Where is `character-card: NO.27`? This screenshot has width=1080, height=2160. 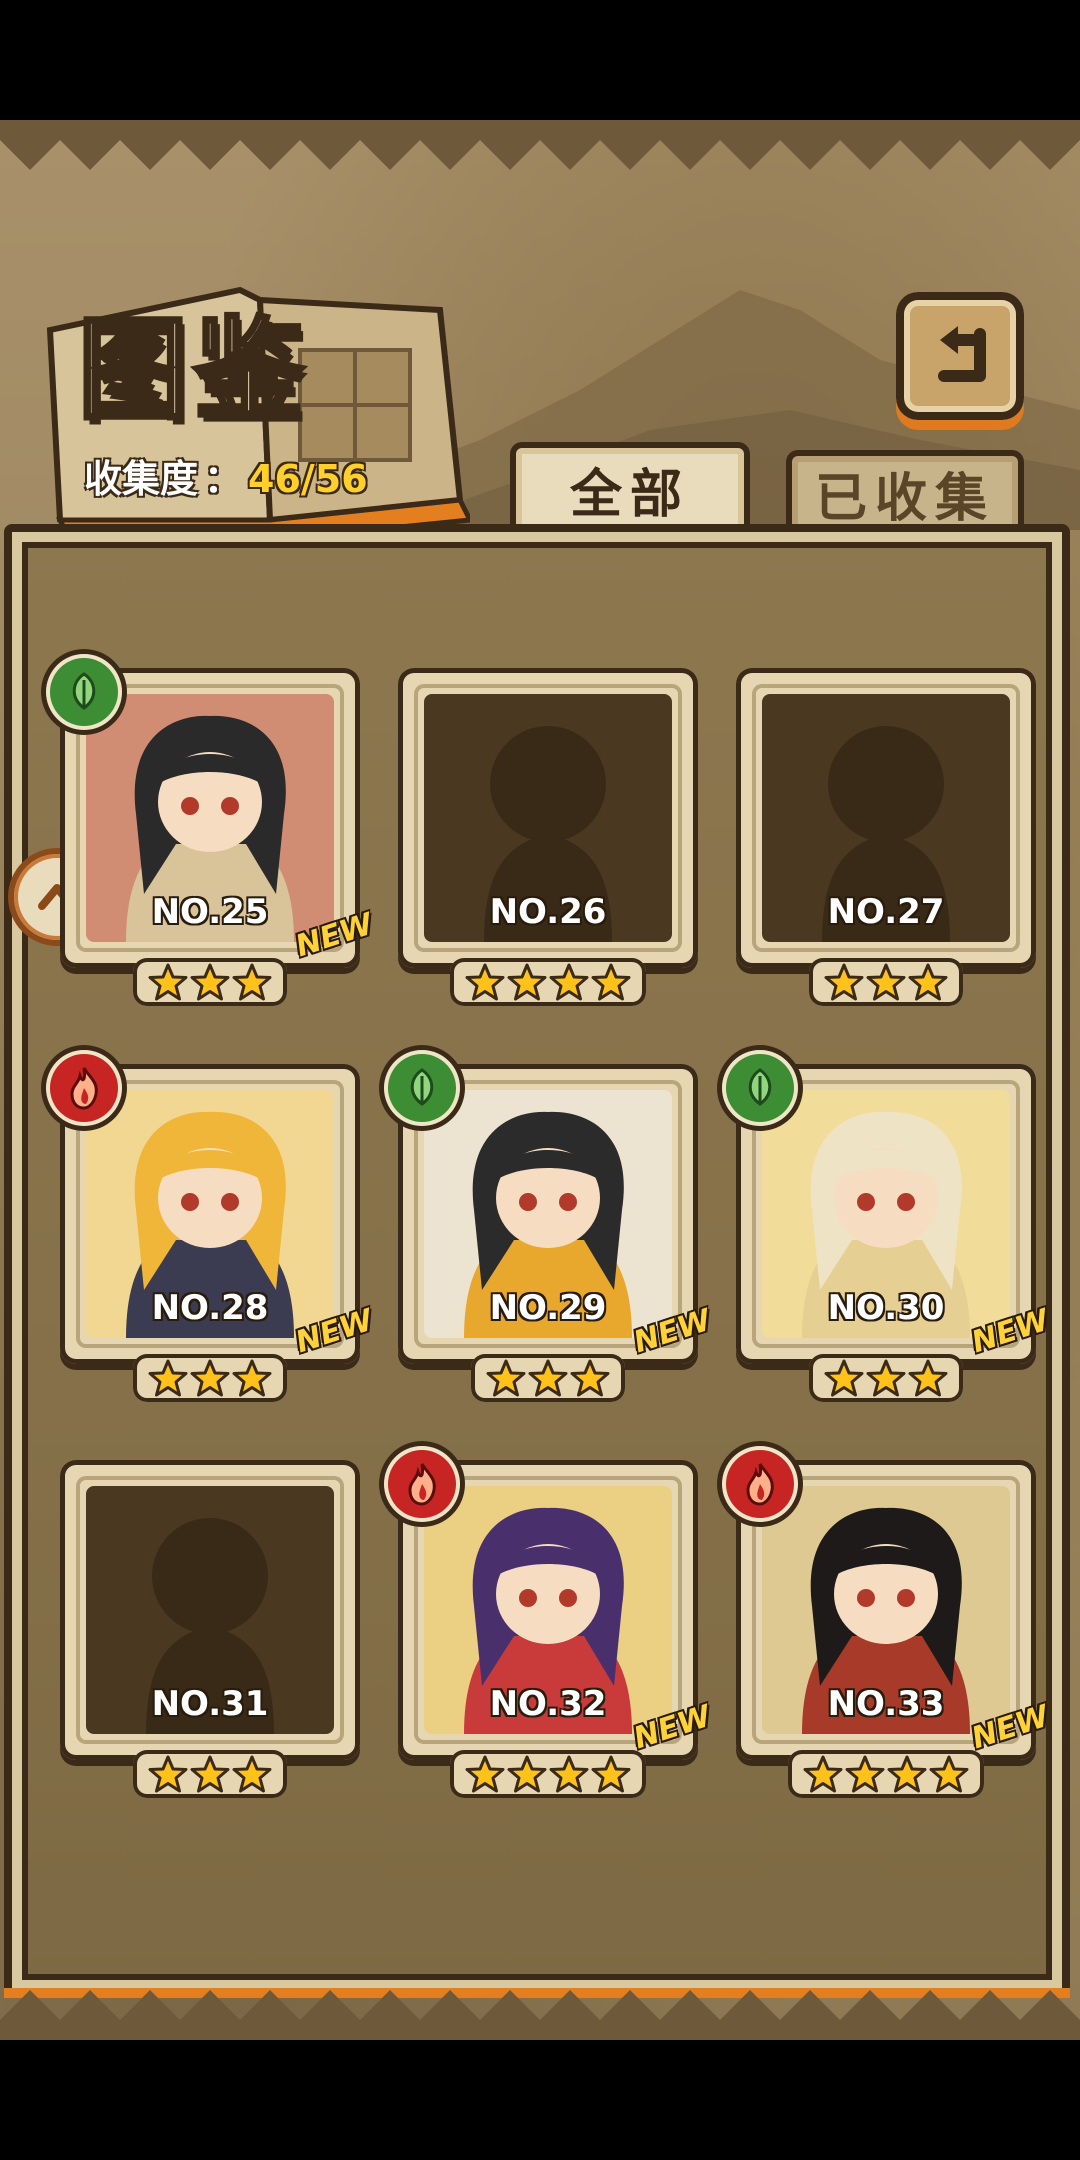
character-card: NO.27 is located at coordinates (886, 838).